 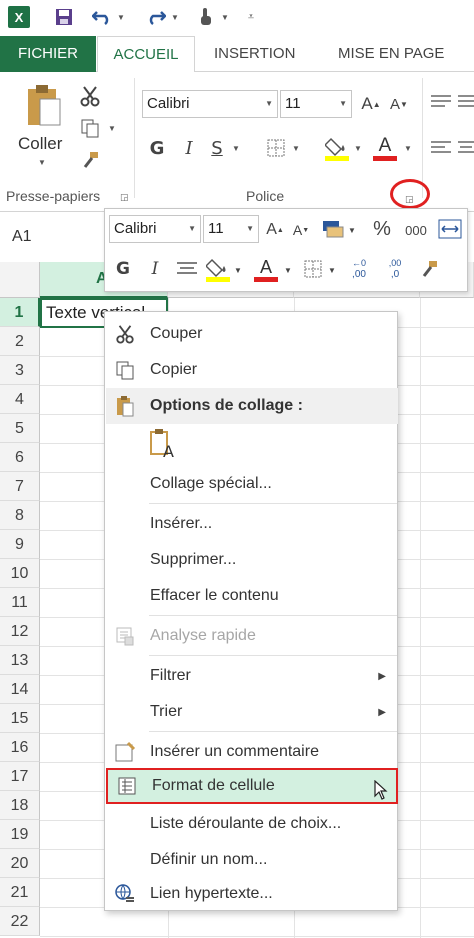 What do you see at coordinates (337, 148) in the screenshot?
I see `fill-color-icon` at bounding box center [337, 148].